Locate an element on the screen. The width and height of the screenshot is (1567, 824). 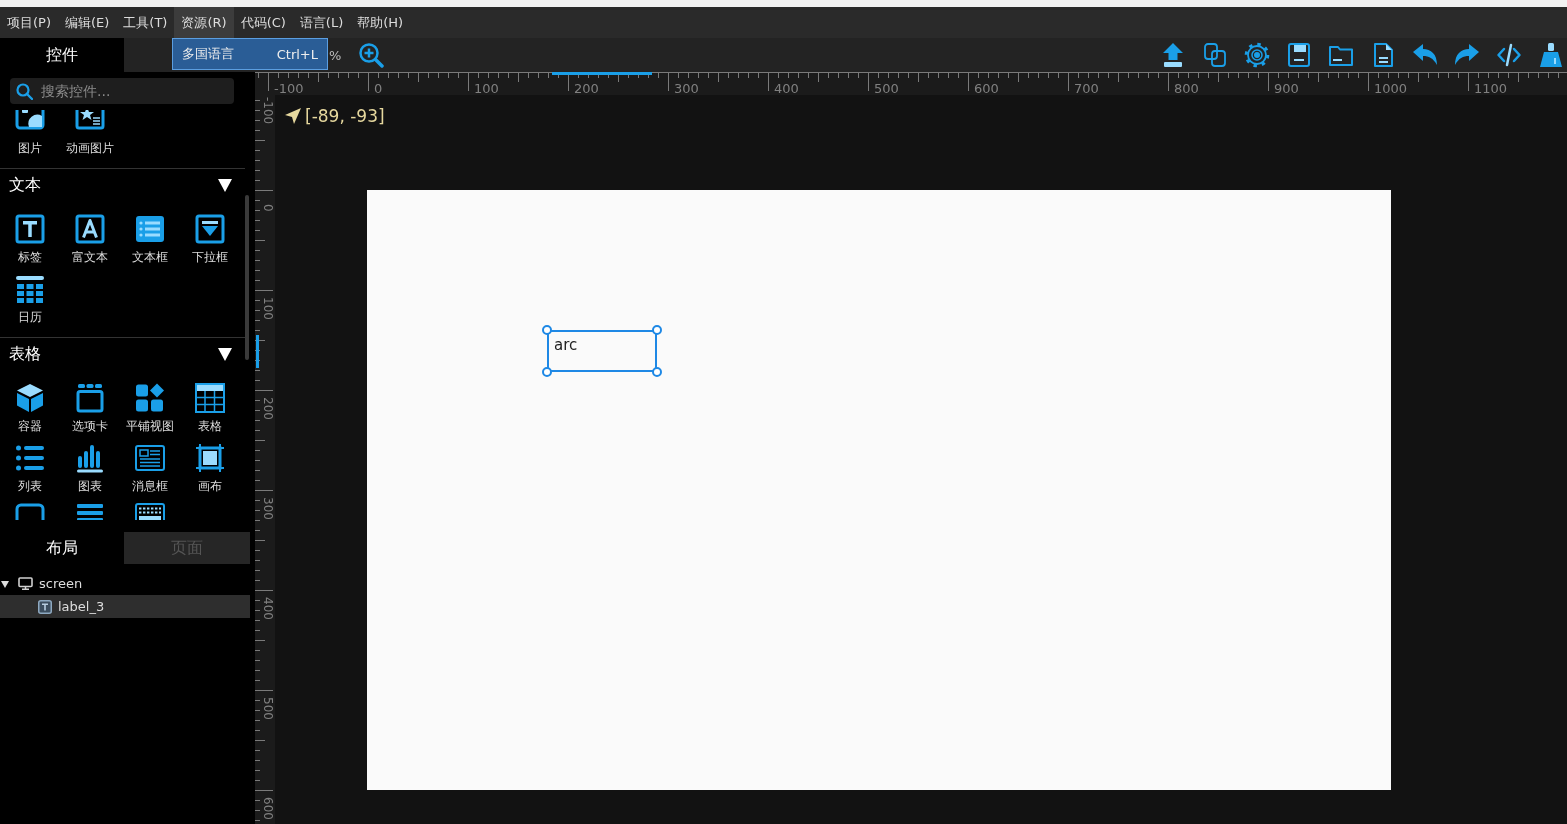
search-icon is located at coordinates (24, 91).